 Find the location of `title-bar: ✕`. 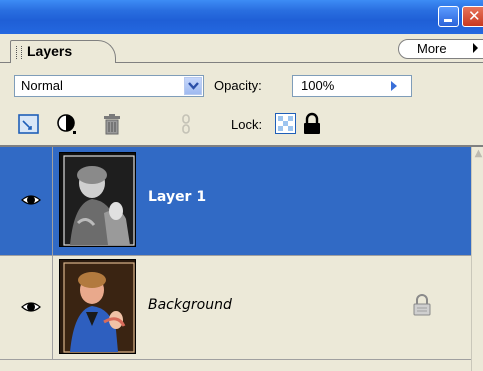

title-bar: ✕ is located at coordinates (241, 17).